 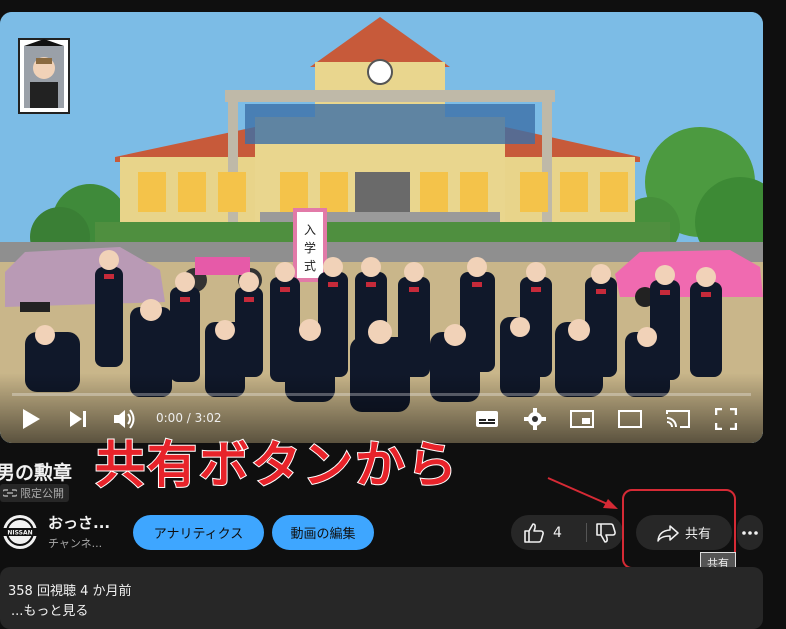 I want to click on svg-text: 学, so click(x=310, y=247).